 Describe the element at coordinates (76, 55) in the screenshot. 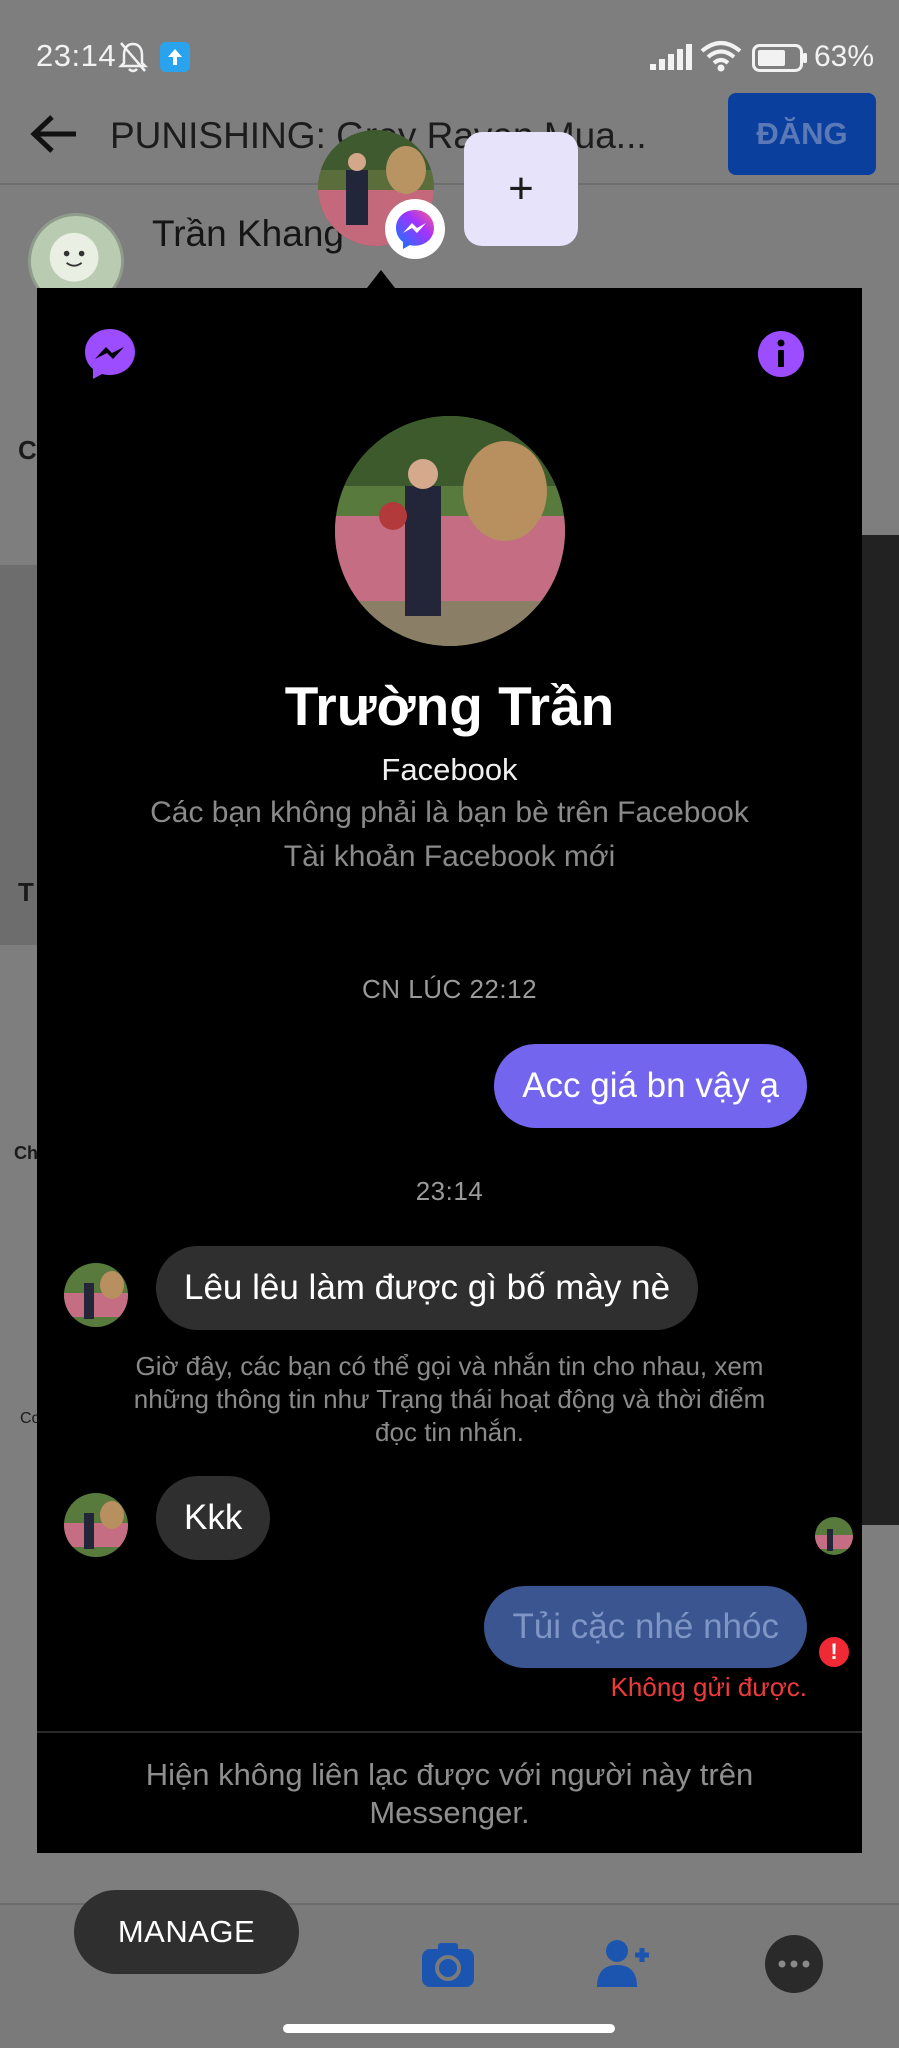

I see `status-time: 23:14` at that location.